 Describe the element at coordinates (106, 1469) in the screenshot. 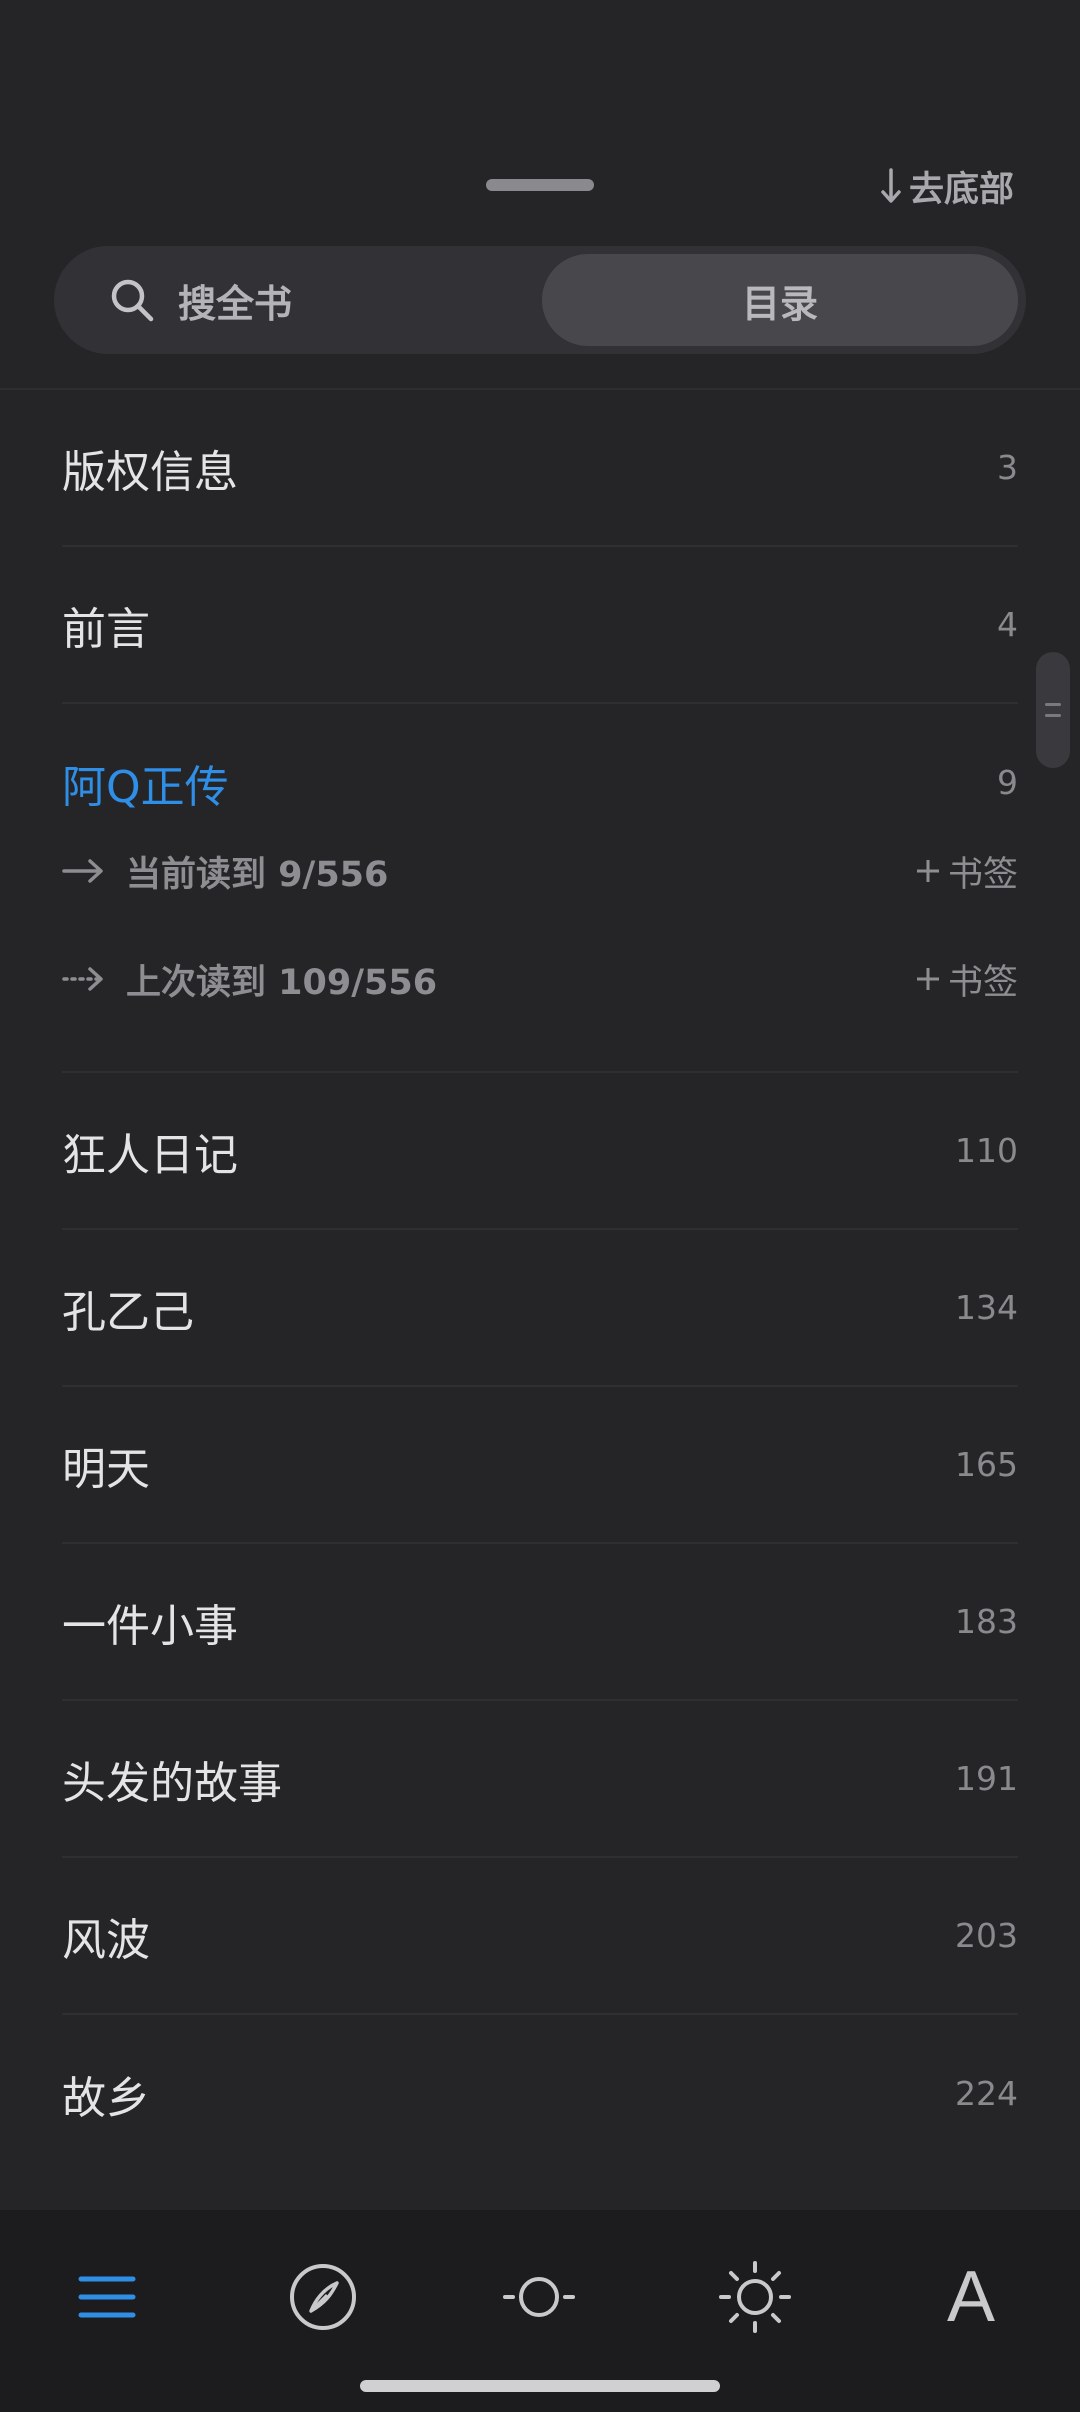

I see `toc-item-title: 明天` at that location.